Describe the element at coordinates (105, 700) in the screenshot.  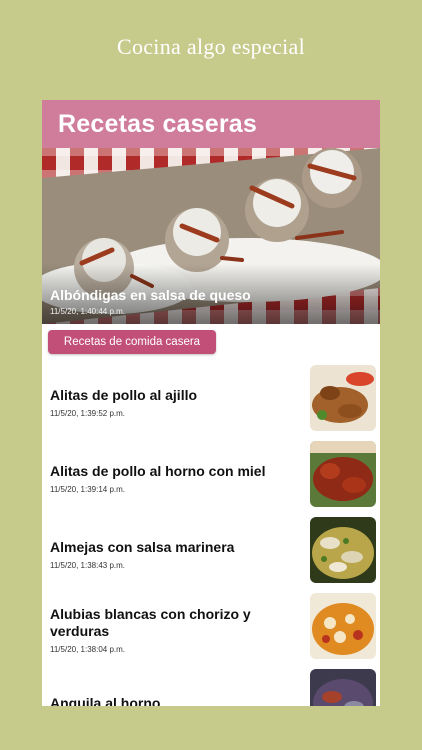
I see `recipe-title: Anguila al horno` at that location.